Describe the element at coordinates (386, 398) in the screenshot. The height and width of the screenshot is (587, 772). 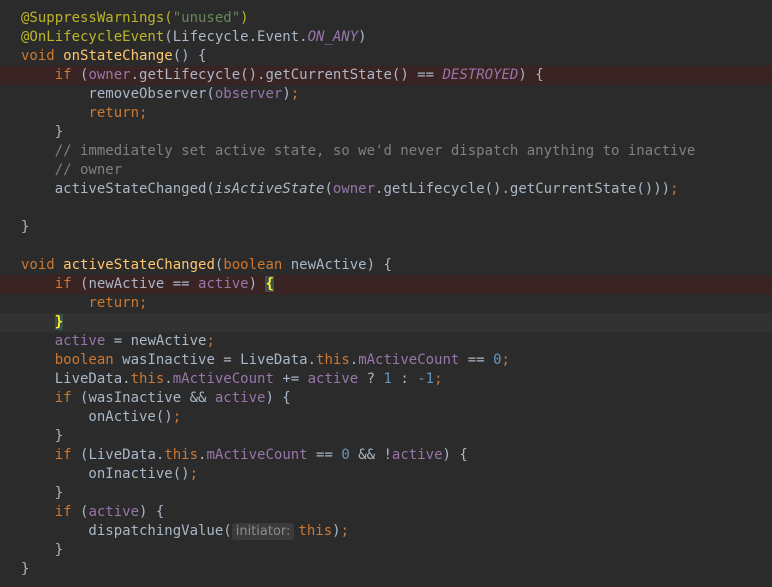
I see `code-line: if (wasInactive && active) {` at that location.